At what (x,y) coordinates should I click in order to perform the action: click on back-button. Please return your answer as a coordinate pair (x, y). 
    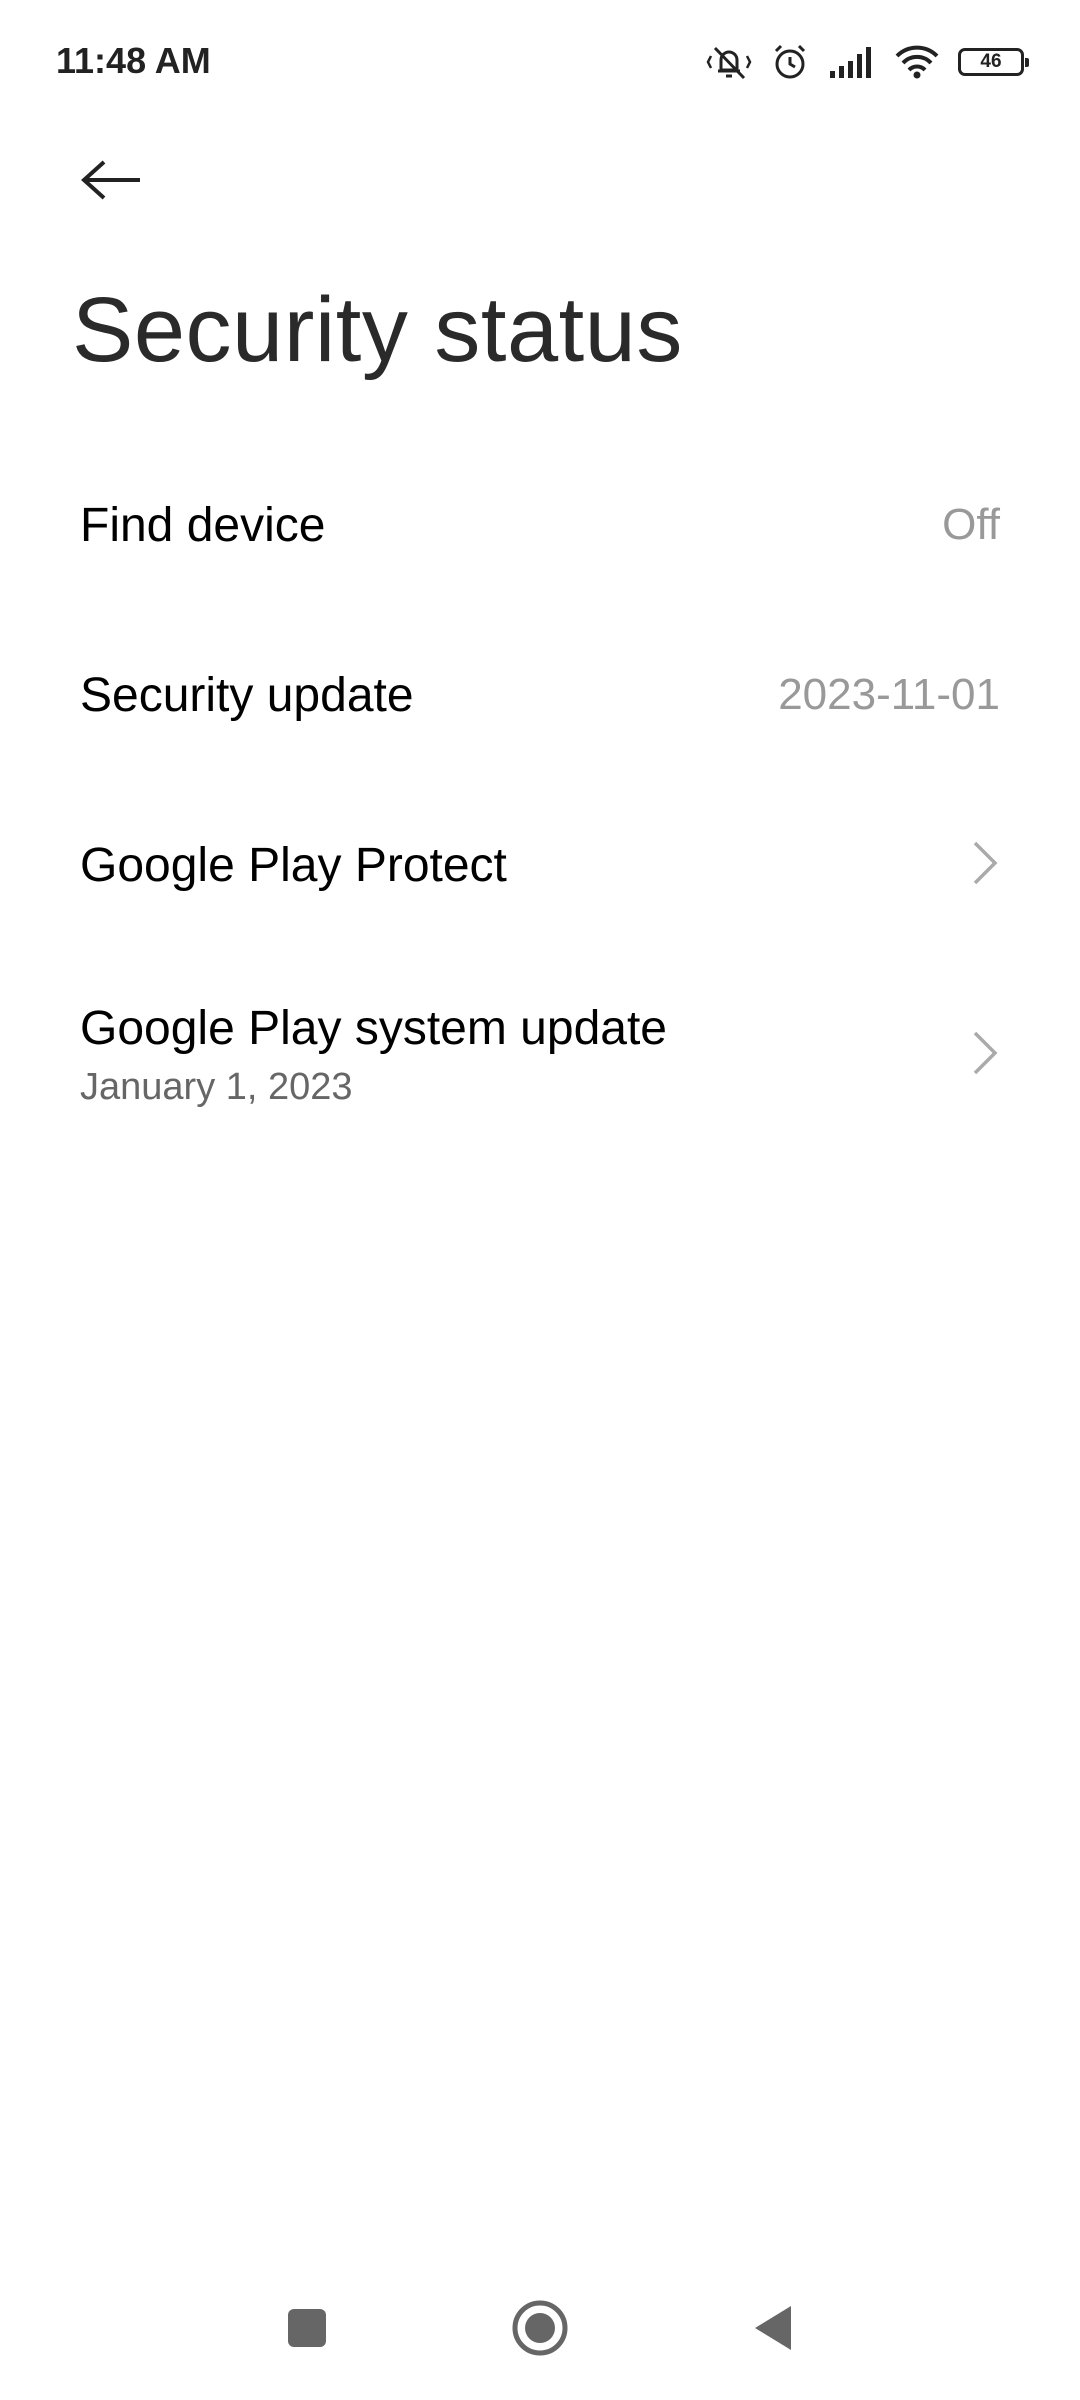
    Looking at the image, I should click on (112, 182).